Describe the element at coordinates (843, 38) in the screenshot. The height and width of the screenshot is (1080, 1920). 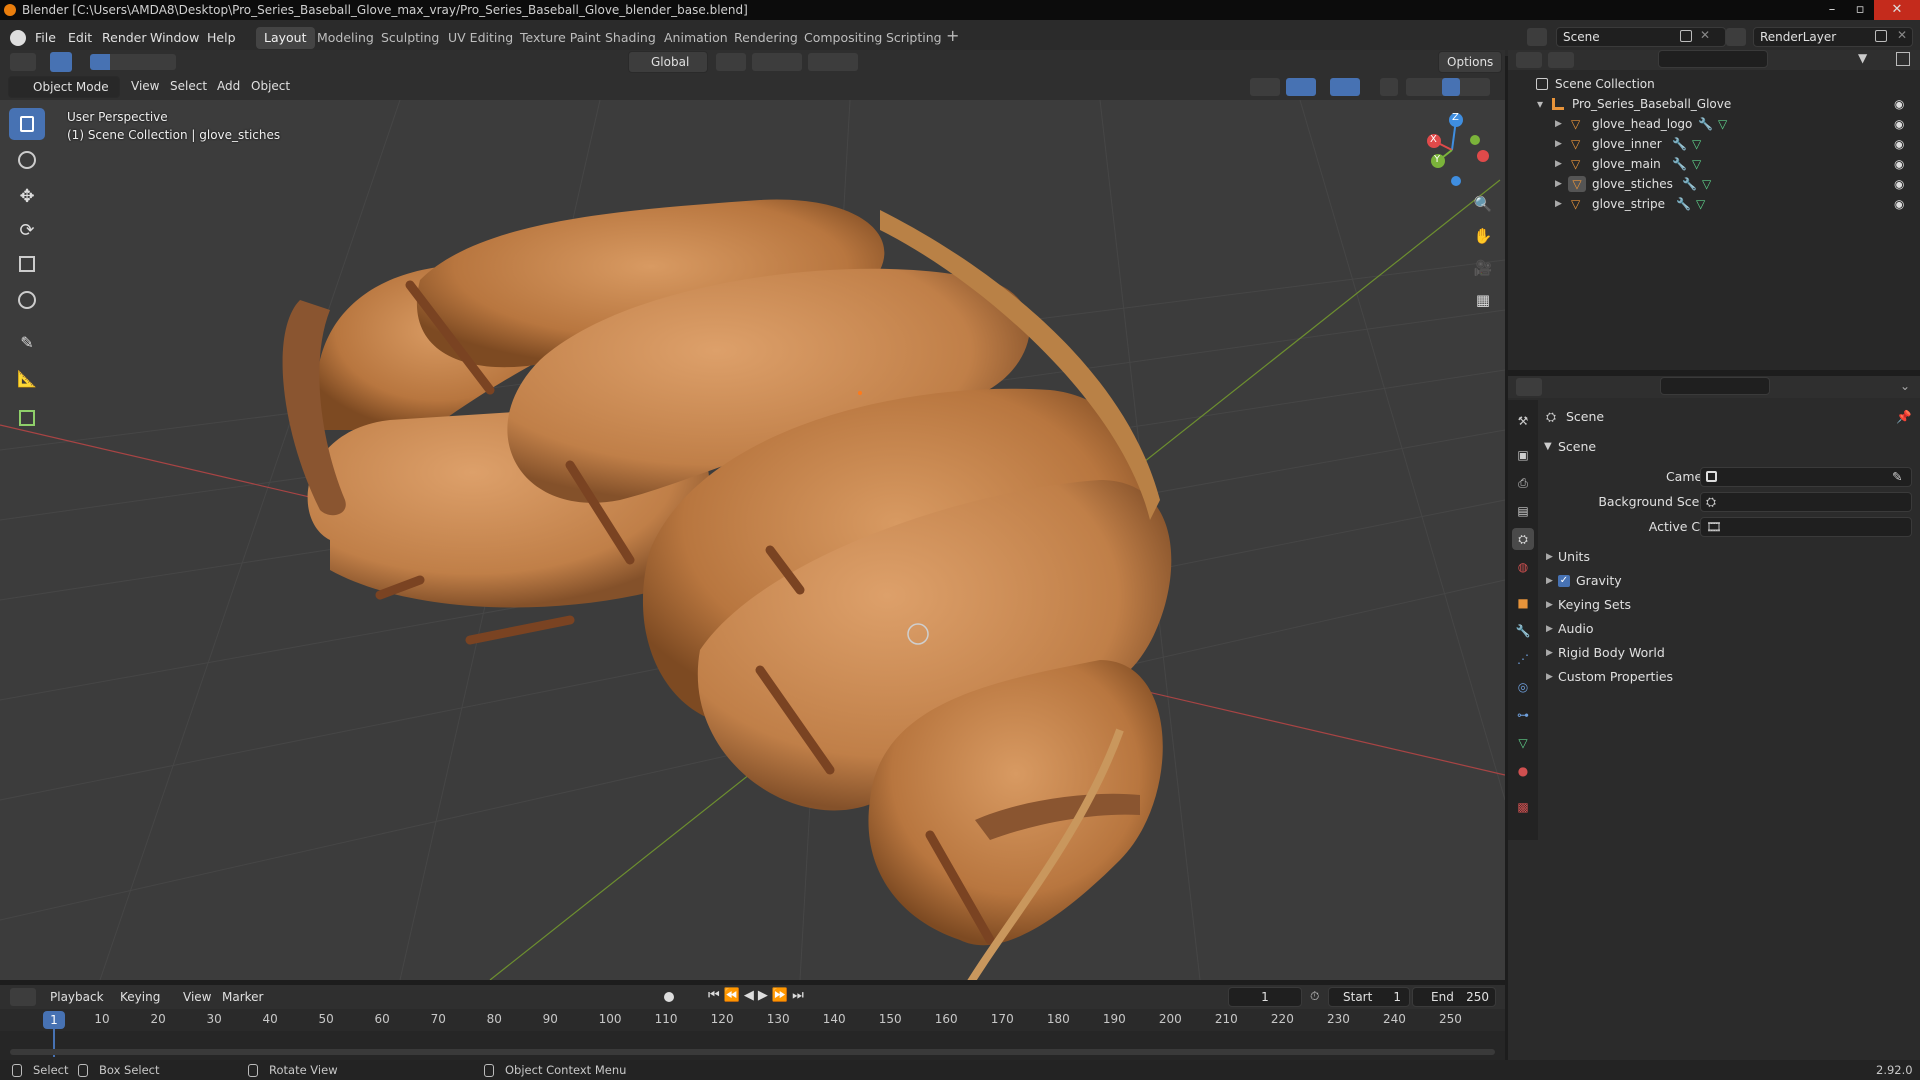
I see `tab-compositing: Compositing` at that location.